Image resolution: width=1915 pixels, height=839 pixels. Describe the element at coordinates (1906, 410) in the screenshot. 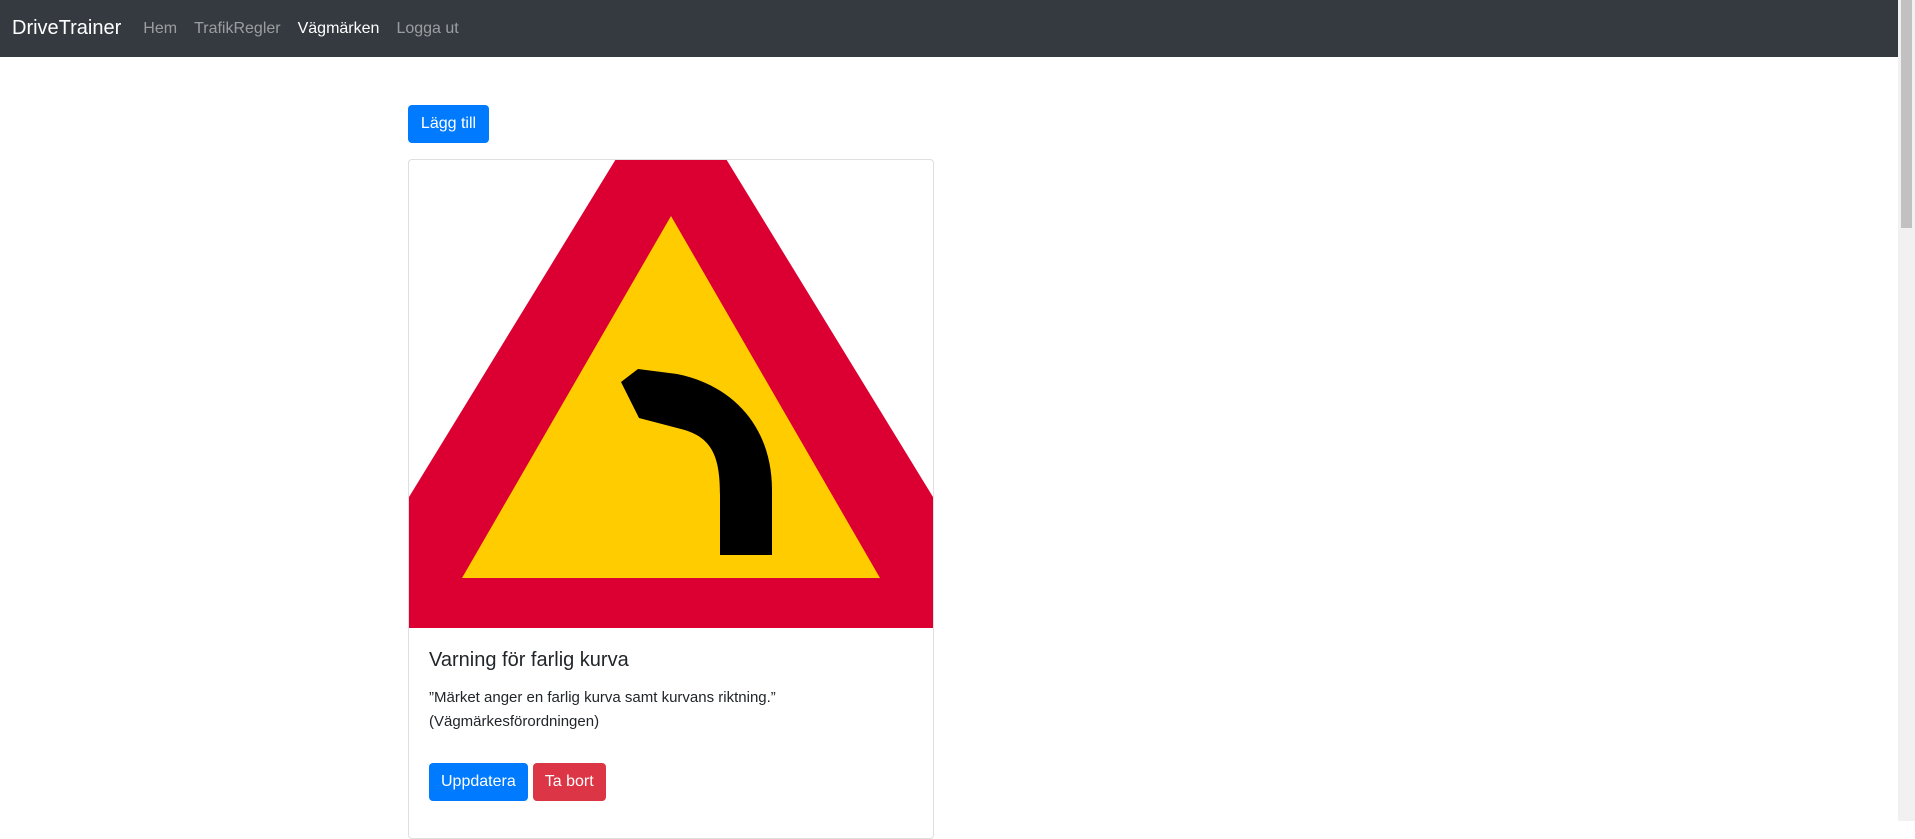

I see `page-scrollbar` at that location.